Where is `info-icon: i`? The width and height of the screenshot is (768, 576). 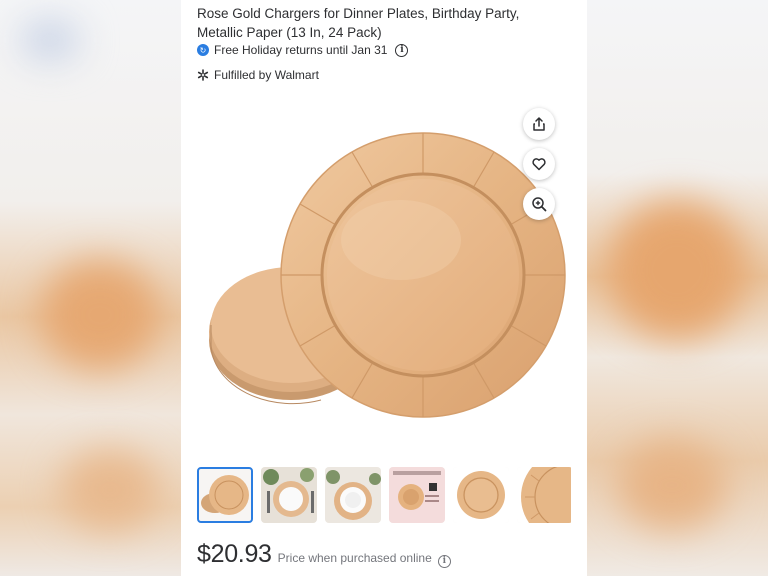 info-icon: i is located at coordinates (402, 50).